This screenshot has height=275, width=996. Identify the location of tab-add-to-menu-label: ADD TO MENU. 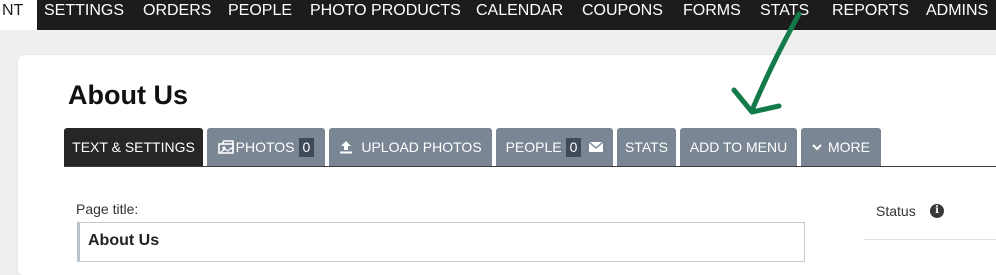
(738, 147).